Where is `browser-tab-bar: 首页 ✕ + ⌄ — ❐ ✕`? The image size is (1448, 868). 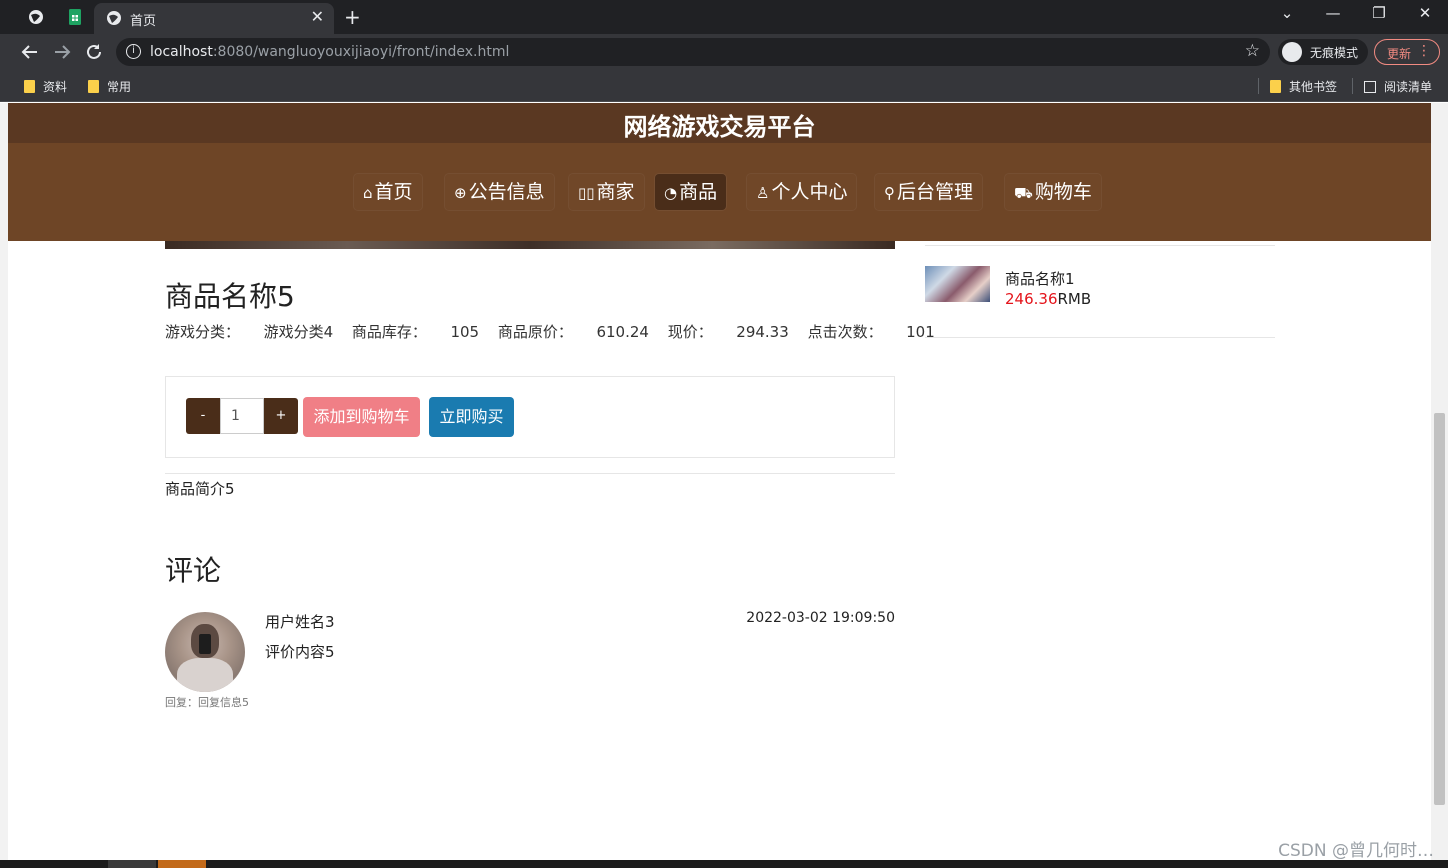 browser-tab-bar: 首页 ✕ + ⌄ — ❐ ✕ is located at coordinates (724, 17).